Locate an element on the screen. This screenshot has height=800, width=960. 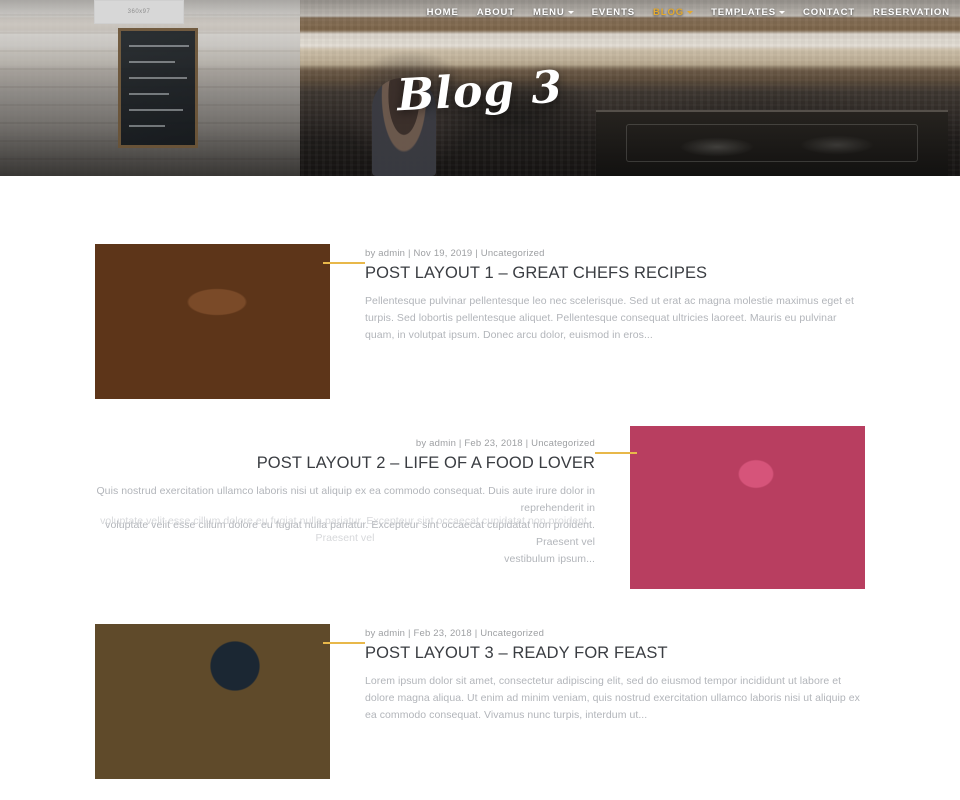
nav-item-blog: BLOG is located at coordinates (673, 12).